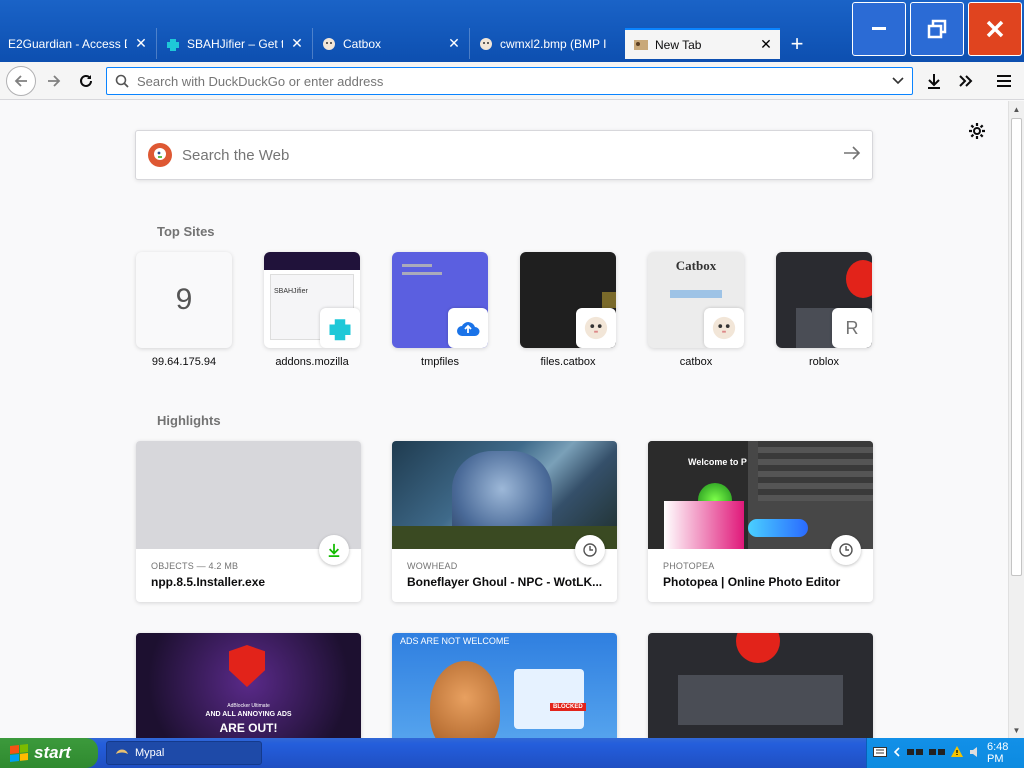  What do you see at coordinates (440, 310) in the screenshot?
I see `top-site-tile: tmpfiles` at bounding box center [440, 310].